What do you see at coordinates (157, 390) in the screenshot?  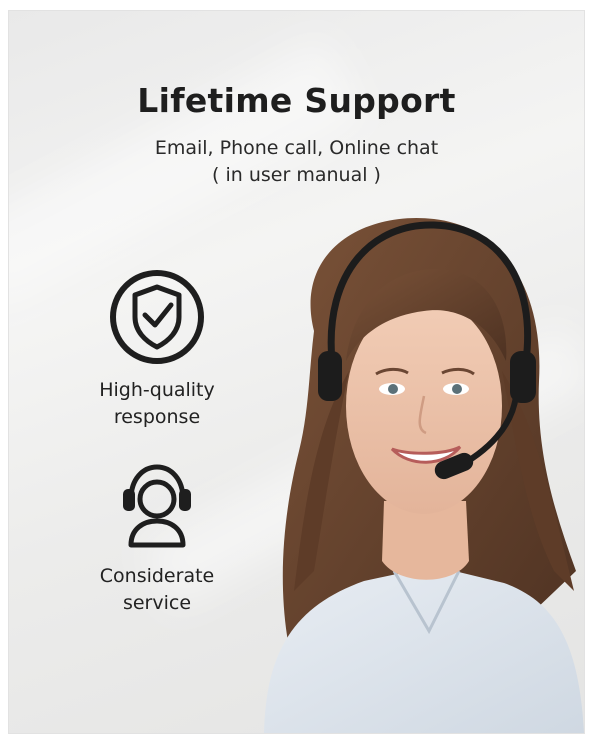 I see `feature-label-line-1: High-quality` at bounding box center [157, 390].